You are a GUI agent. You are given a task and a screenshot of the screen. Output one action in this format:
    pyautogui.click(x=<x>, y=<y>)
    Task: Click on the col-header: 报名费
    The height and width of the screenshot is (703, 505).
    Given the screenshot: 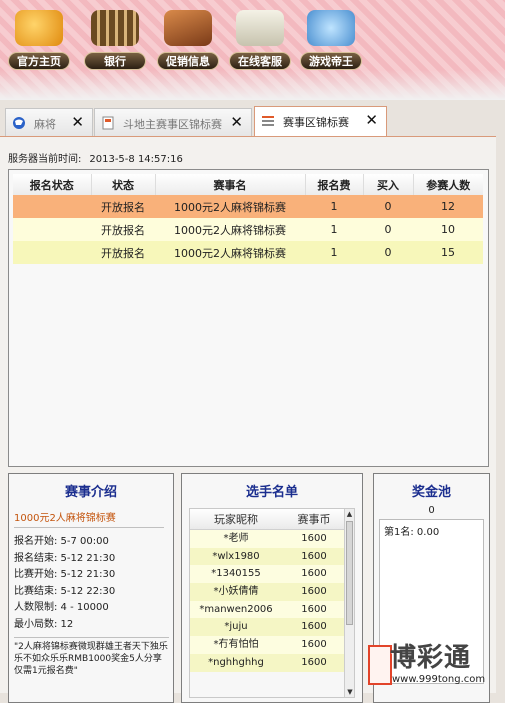 What is the action you would take?
    pyautogui.click(x=334, y=184)
    